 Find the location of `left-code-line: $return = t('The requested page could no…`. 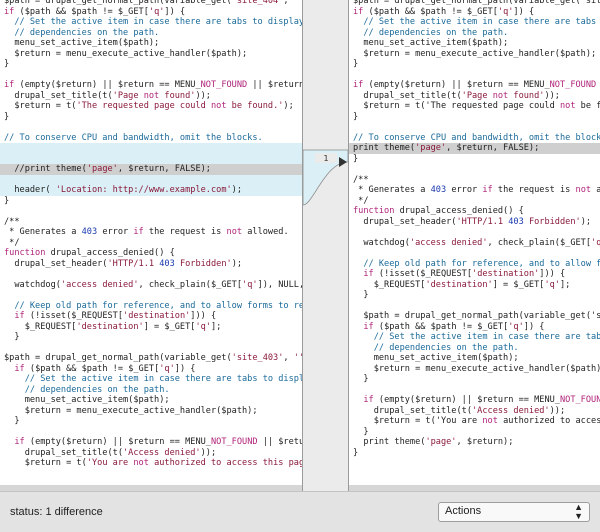

left-code-line: $return = t('The requested page could no… is located at coordinates (151, 106).